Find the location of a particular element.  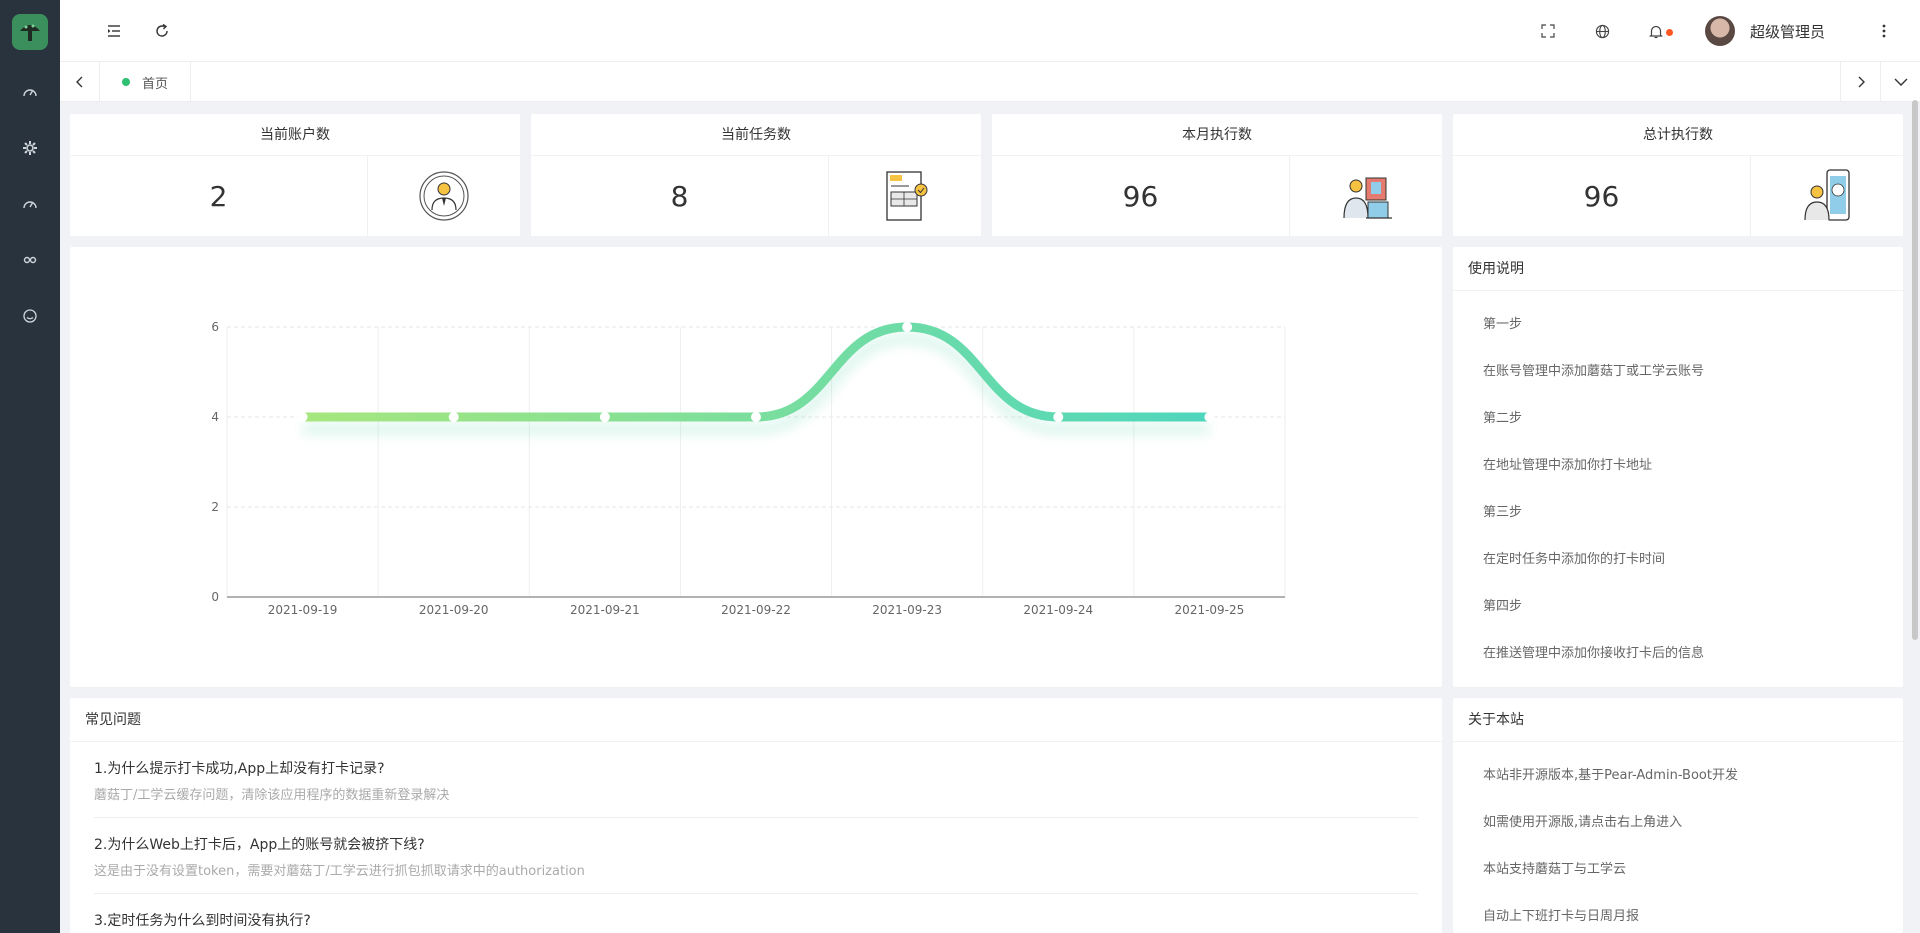

x-tick-label: 2021-09-22 is located at coordinates (756, 610).